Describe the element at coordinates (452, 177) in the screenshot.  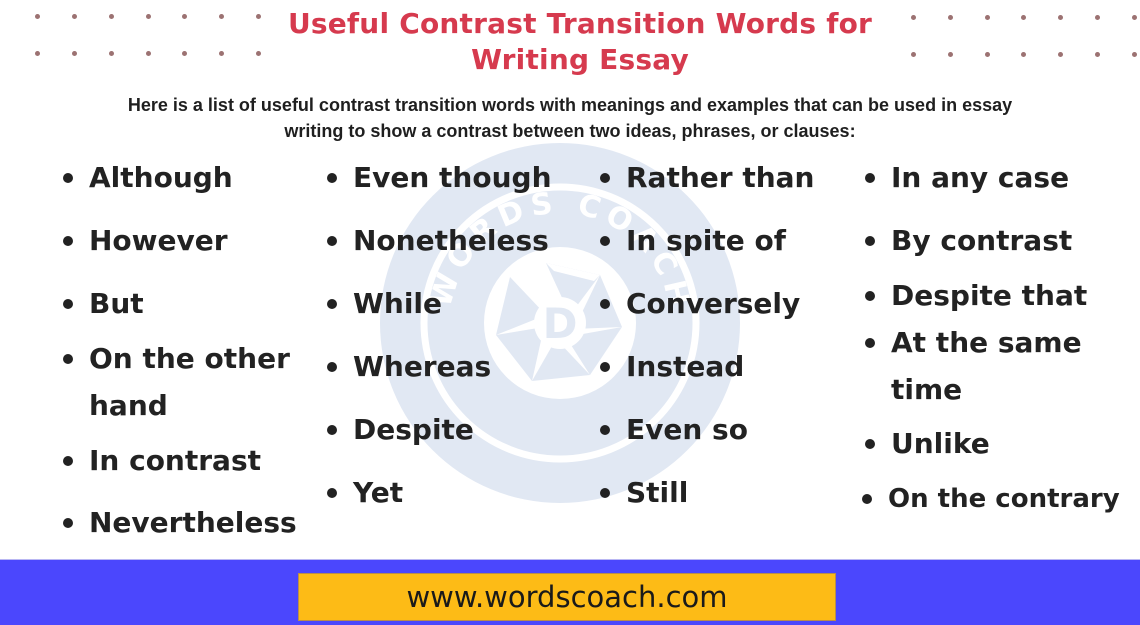
I see `list-item: Even though` at that location.